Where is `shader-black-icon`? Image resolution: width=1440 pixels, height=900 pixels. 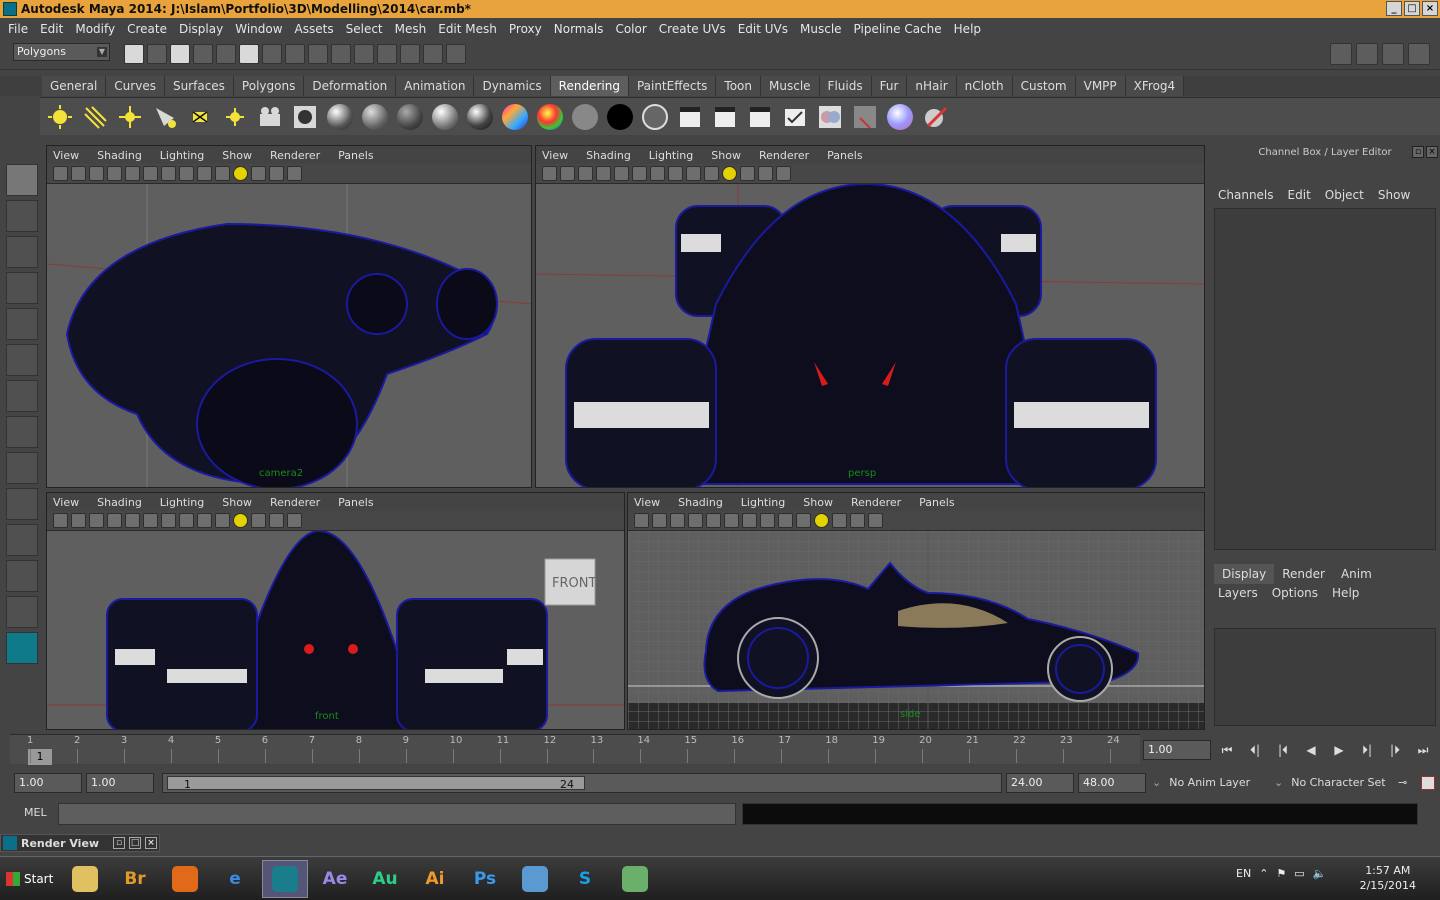 shader-black-icon is located at coordinates (620, 117).